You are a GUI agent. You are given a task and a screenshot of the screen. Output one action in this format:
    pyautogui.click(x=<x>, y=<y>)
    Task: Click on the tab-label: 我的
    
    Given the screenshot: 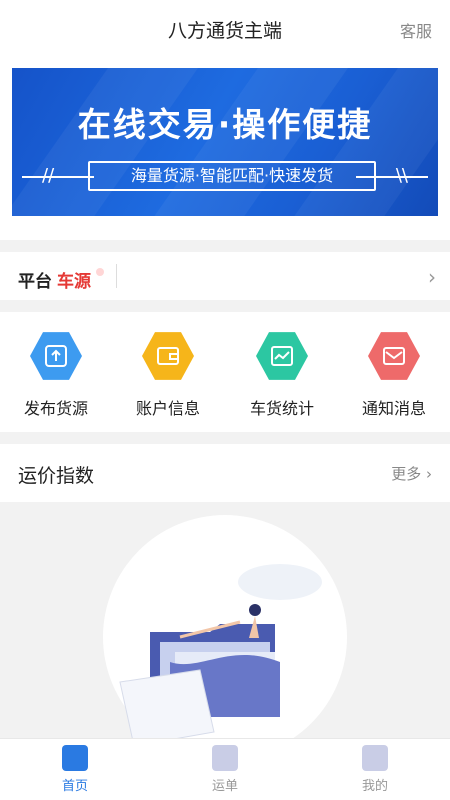 What is the action you would take?
    pyautogui.click(x=374, y=786)
    